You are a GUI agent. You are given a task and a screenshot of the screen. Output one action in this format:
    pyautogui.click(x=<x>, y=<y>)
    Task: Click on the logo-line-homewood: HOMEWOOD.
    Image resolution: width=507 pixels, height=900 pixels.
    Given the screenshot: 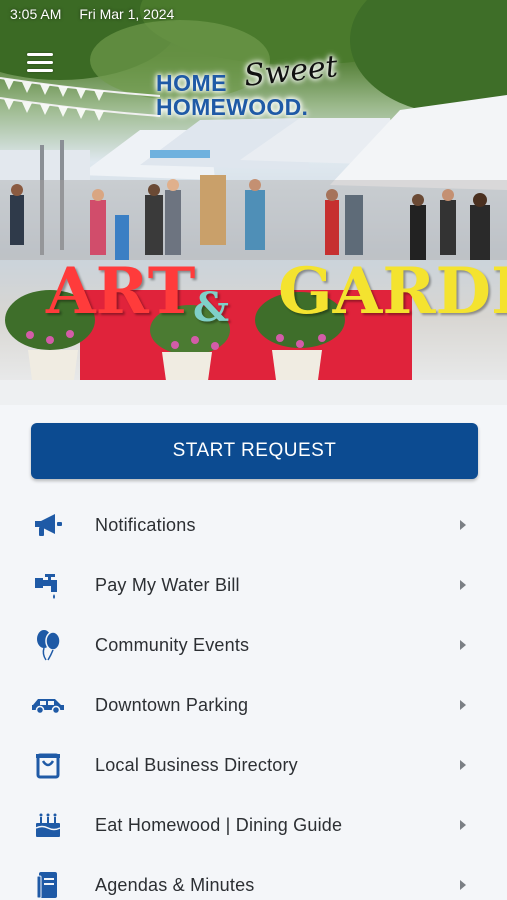 What is the action you would take?
    pyautogui.click(x=232, y=107)
    